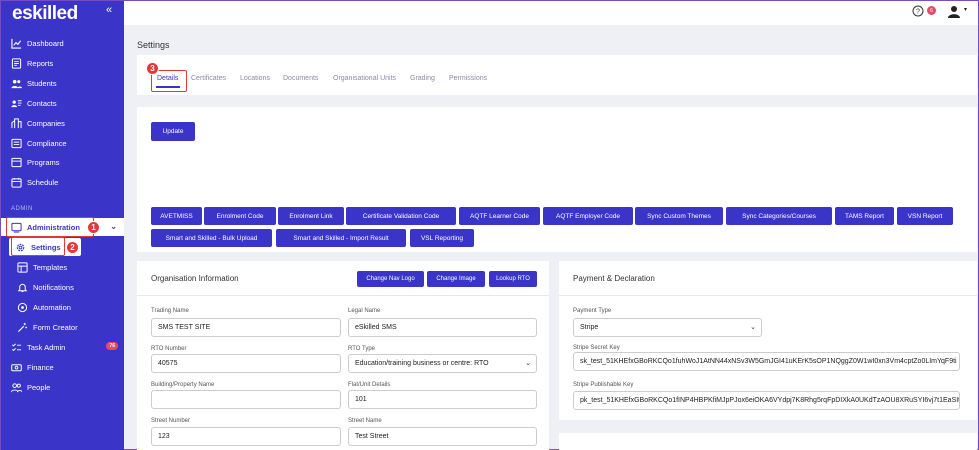 The width and height of the screenshot is (979, 450). Describe the element at coordinates (954, 12) in the screenshot. I see `user-avatar-icon` at that location.